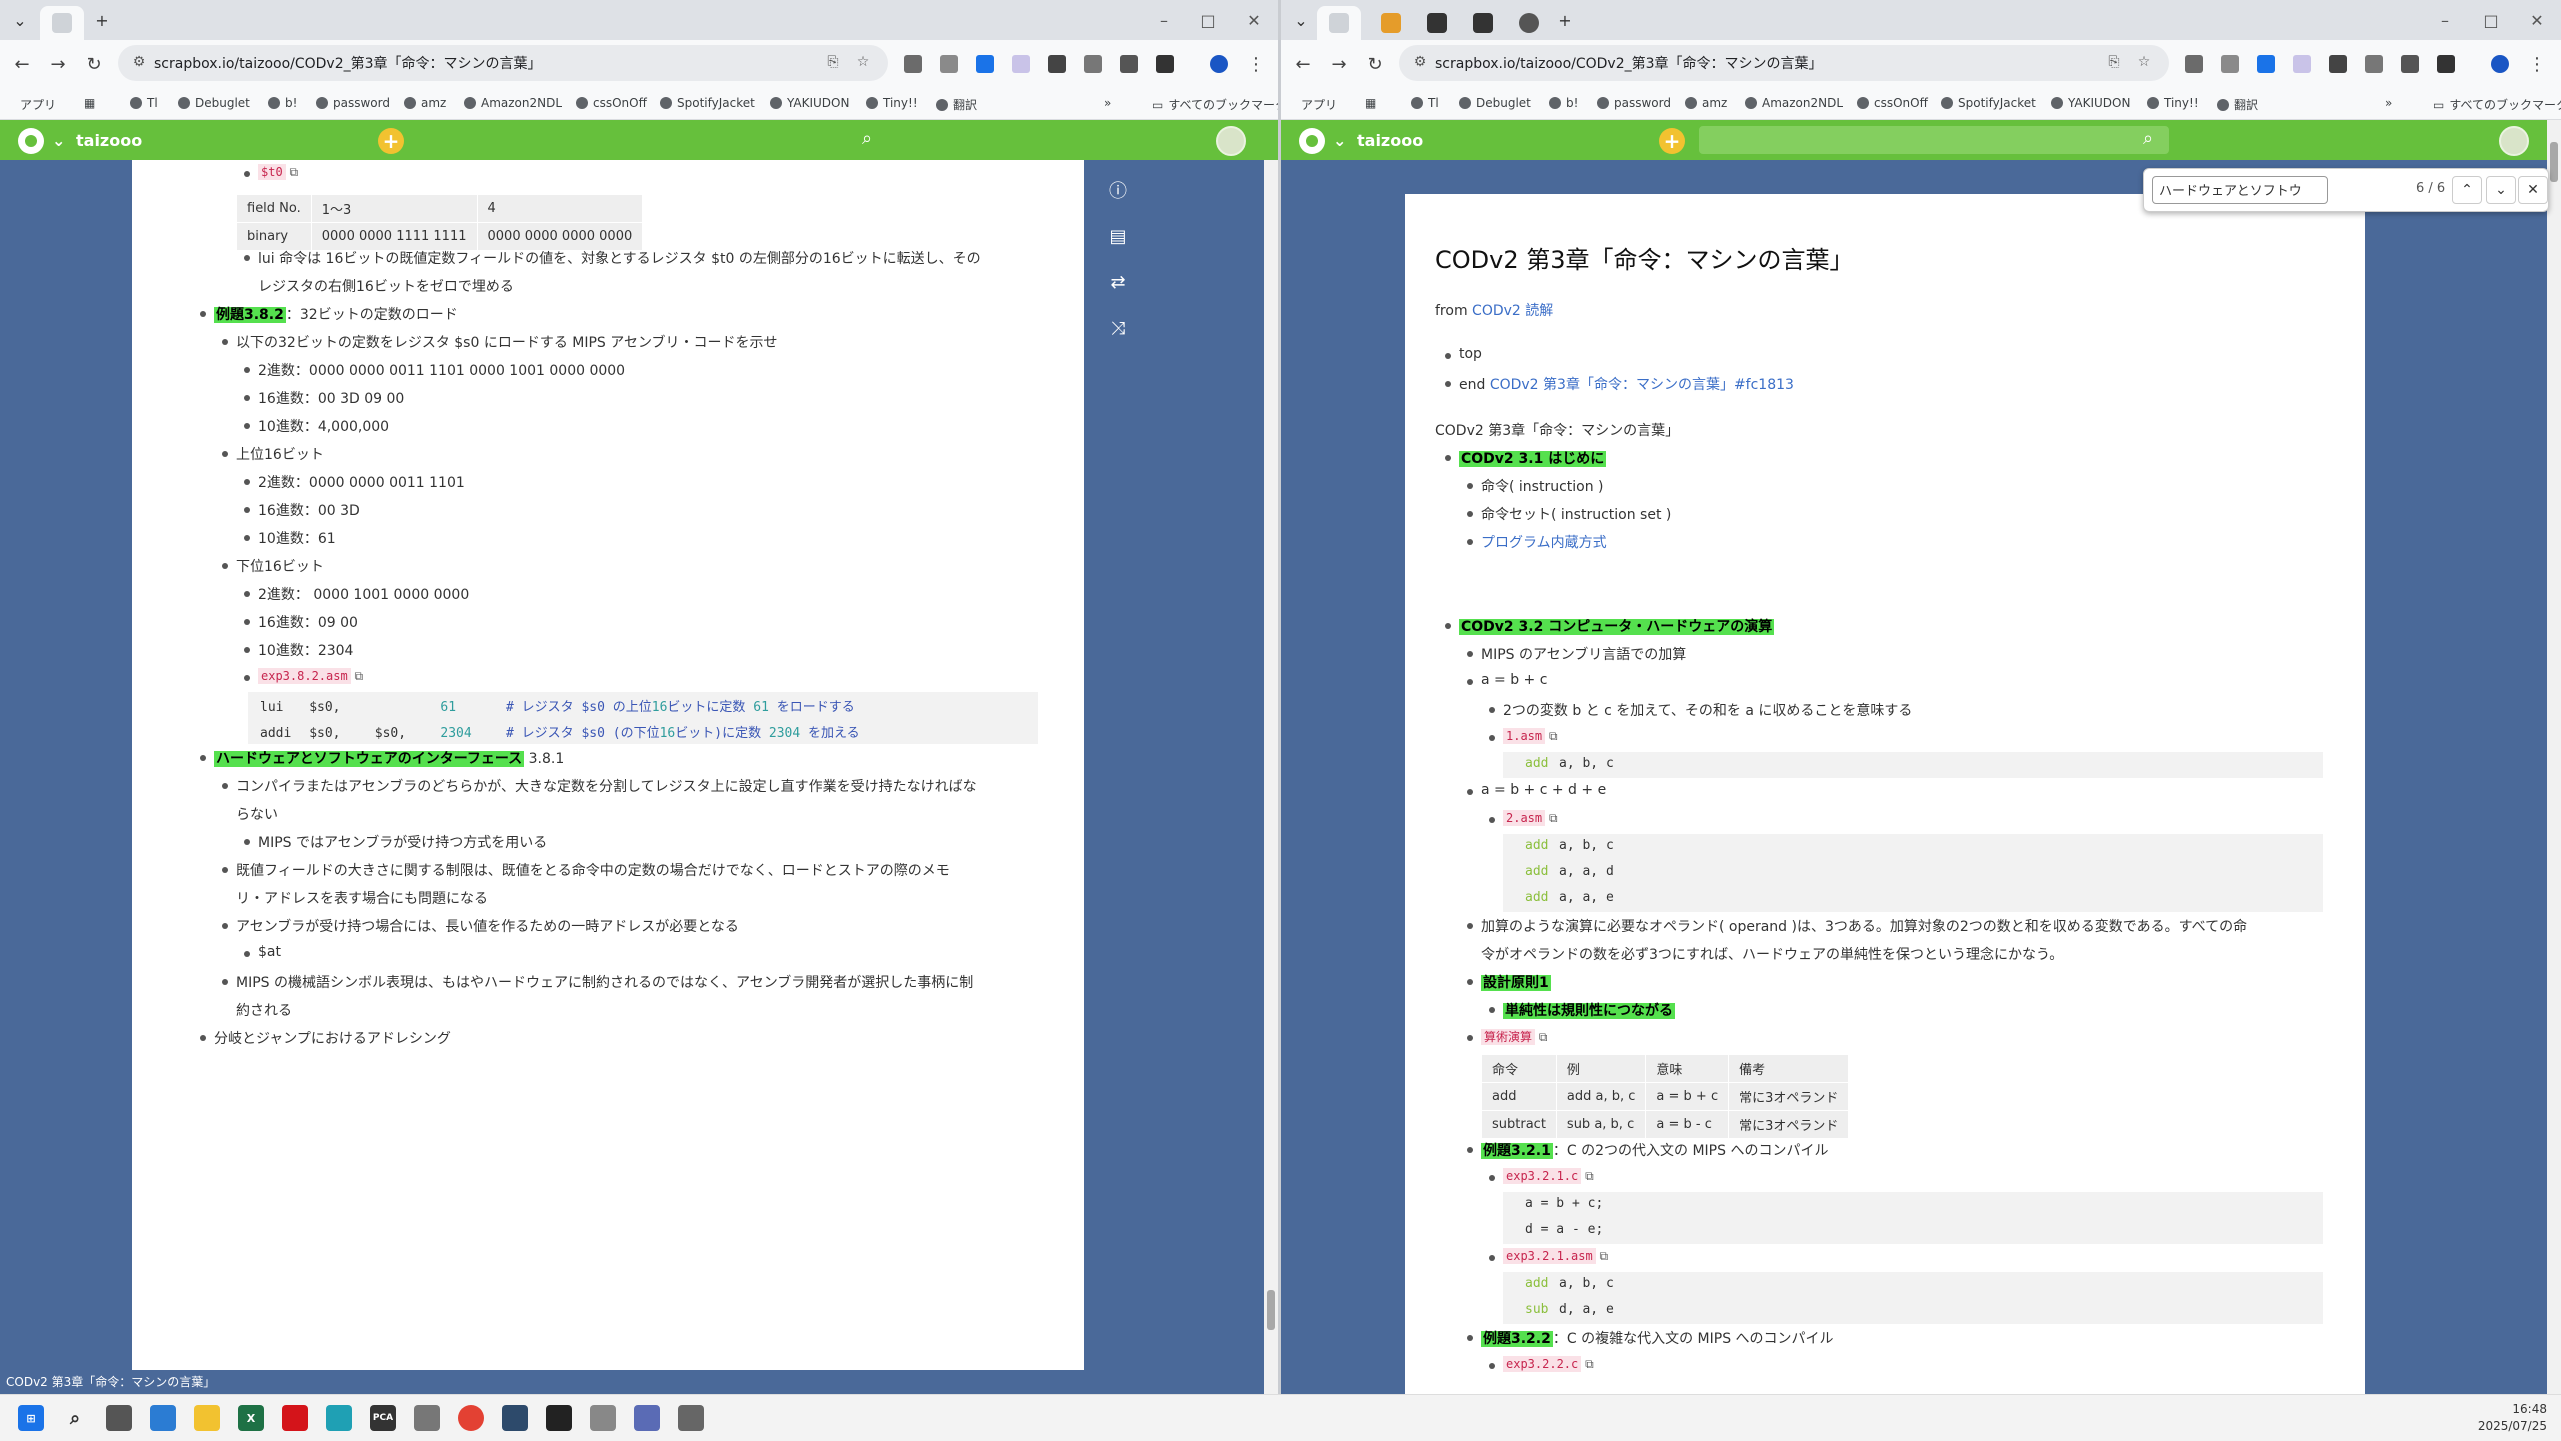 This screenshot has height=1441, width=2561. What do you see at coordinates (2554, 162) in the screenshot?
I see `scrollbar-thumb` at bounding box center [2554, 162].